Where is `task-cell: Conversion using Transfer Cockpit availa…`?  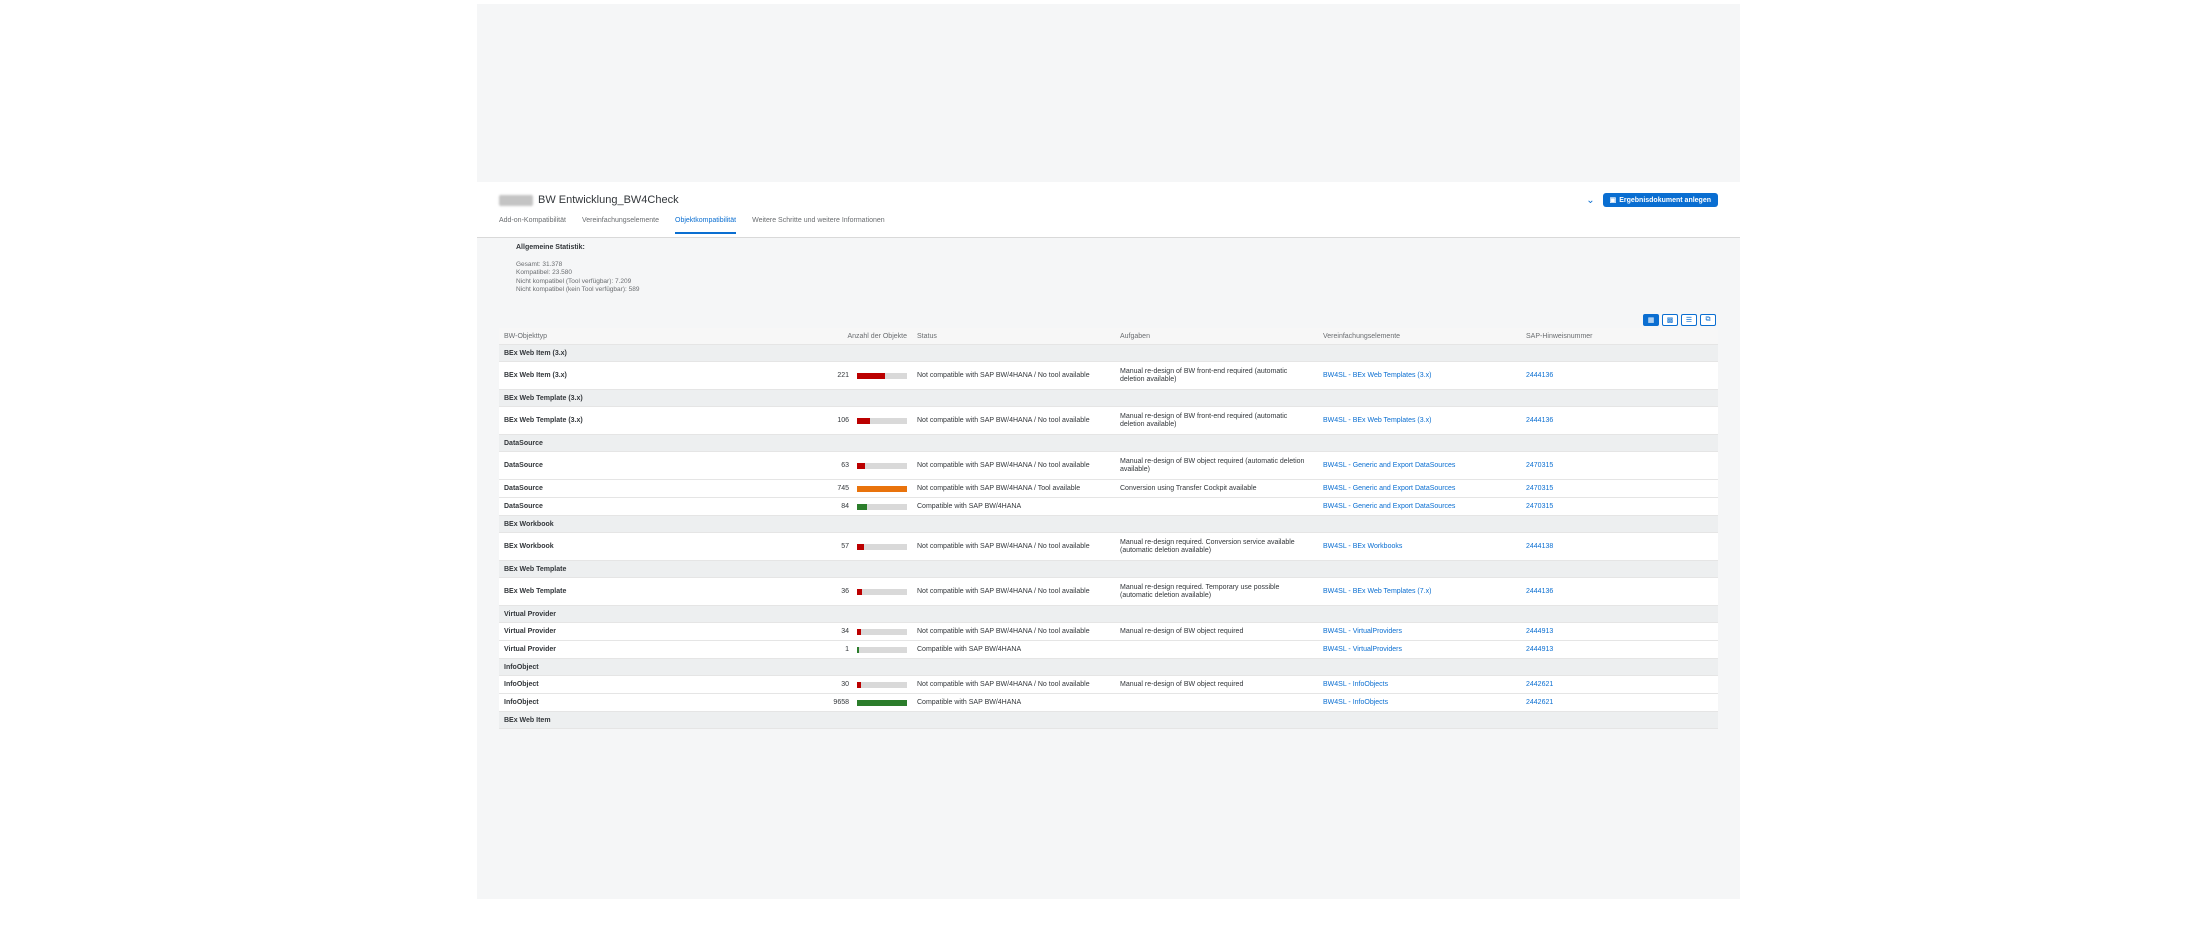 task-cell: Conversion using Transfer Cockpit availa… is located at coordinates (1216, 488).